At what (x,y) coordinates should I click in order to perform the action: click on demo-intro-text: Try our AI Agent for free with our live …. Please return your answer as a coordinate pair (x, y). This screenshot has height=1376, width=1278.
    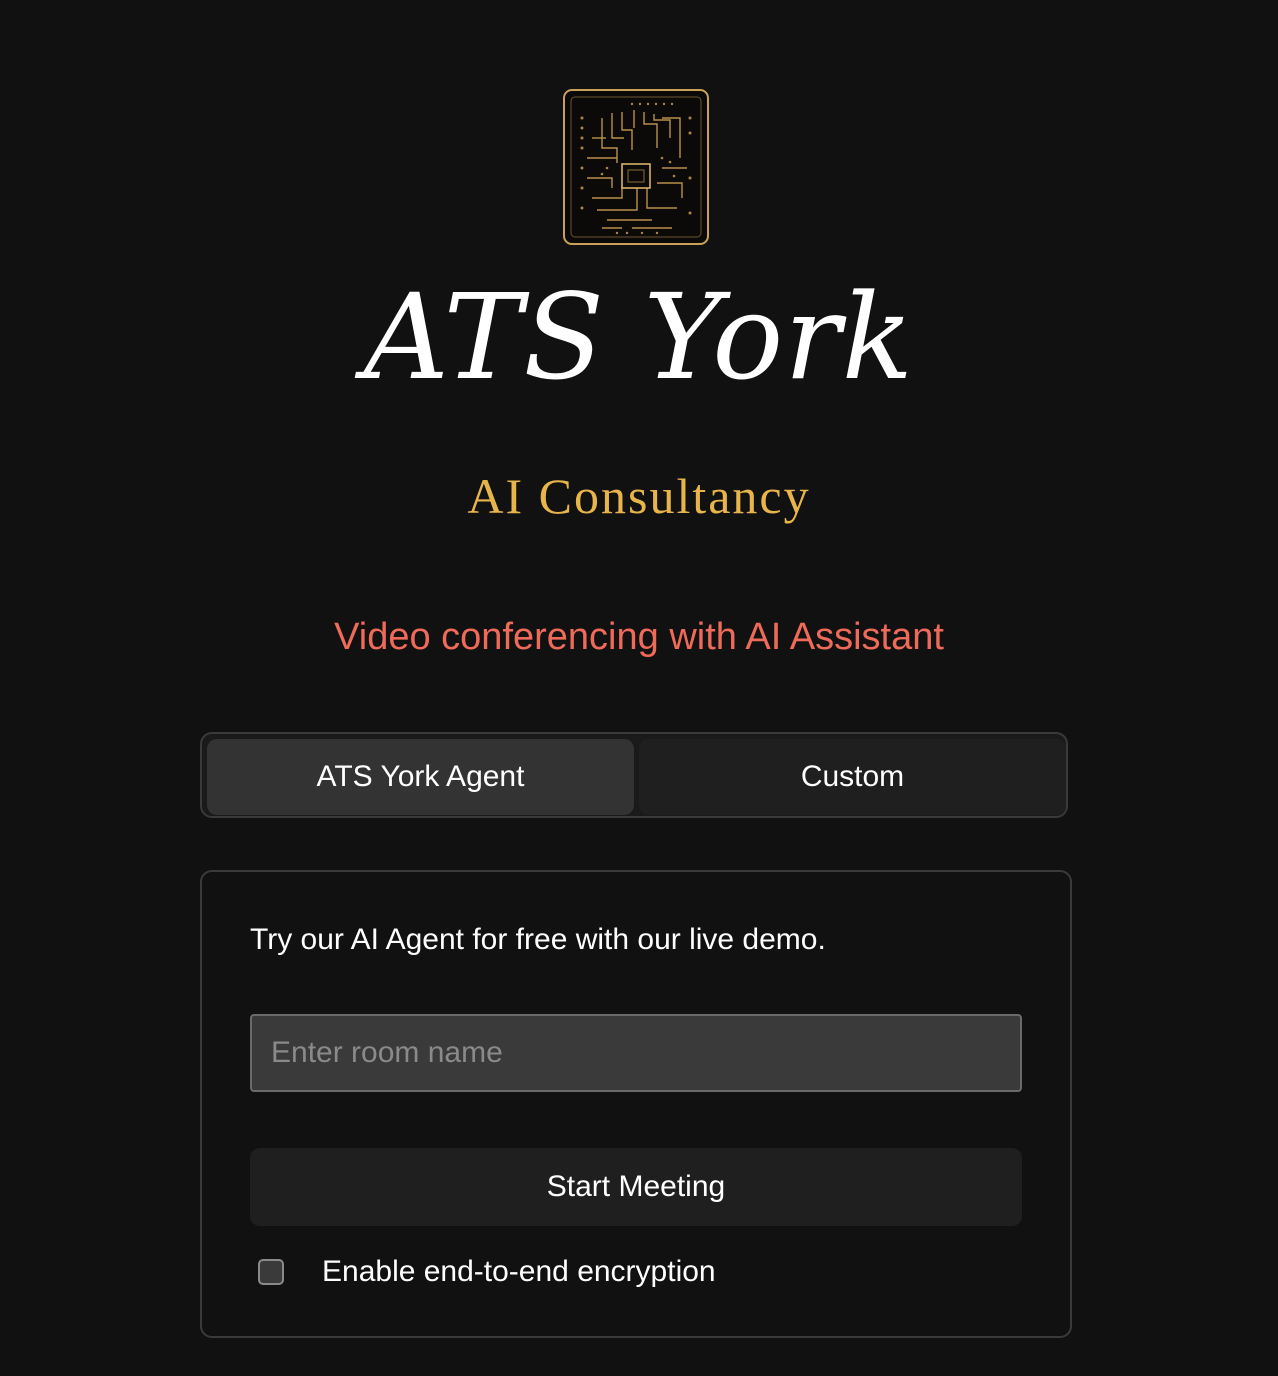
    Looking at the image, I should click on (538, 939).